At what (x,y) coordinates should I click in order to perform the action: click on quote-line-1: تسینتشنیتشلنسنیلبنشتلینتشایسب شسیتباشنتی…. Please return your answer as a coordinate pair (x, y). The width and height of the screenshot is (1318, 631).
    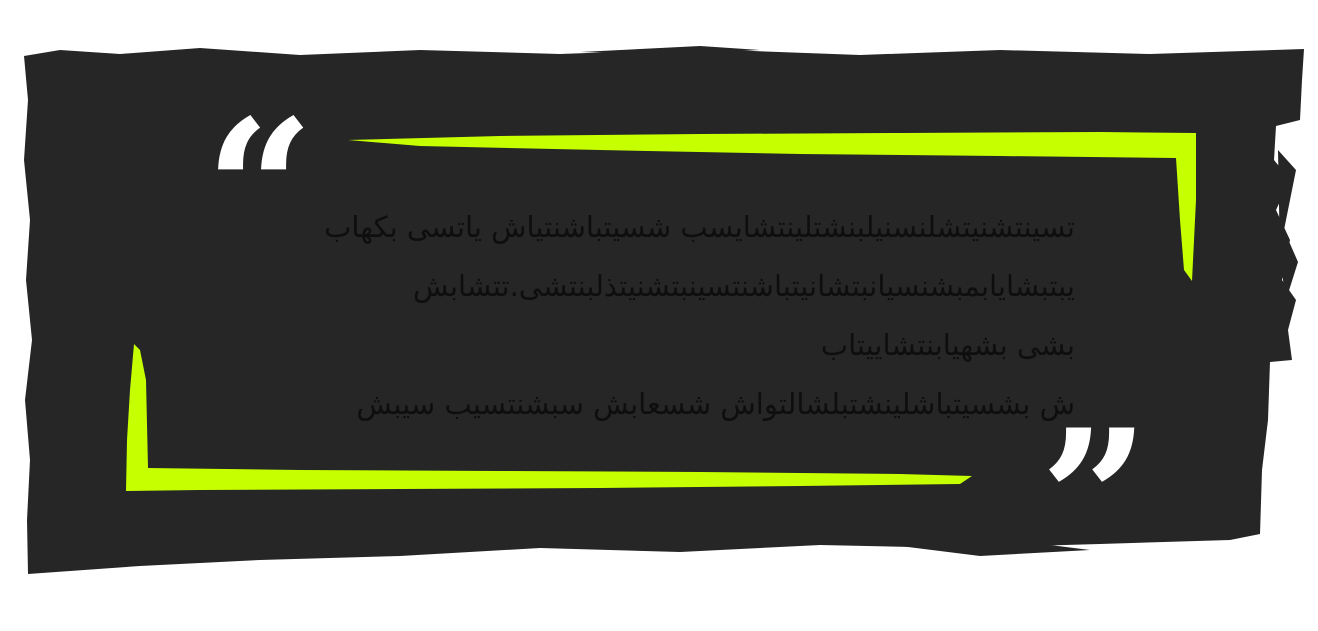
    Looking at the image, I should click on (699, 227).